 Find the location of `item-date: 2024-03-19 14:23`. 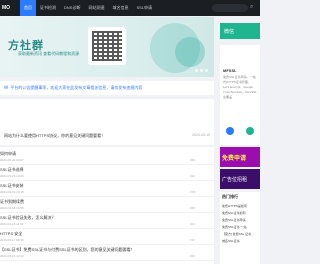

item-date: 2024-03-19 14:23 is located at coordinates (12, 176).